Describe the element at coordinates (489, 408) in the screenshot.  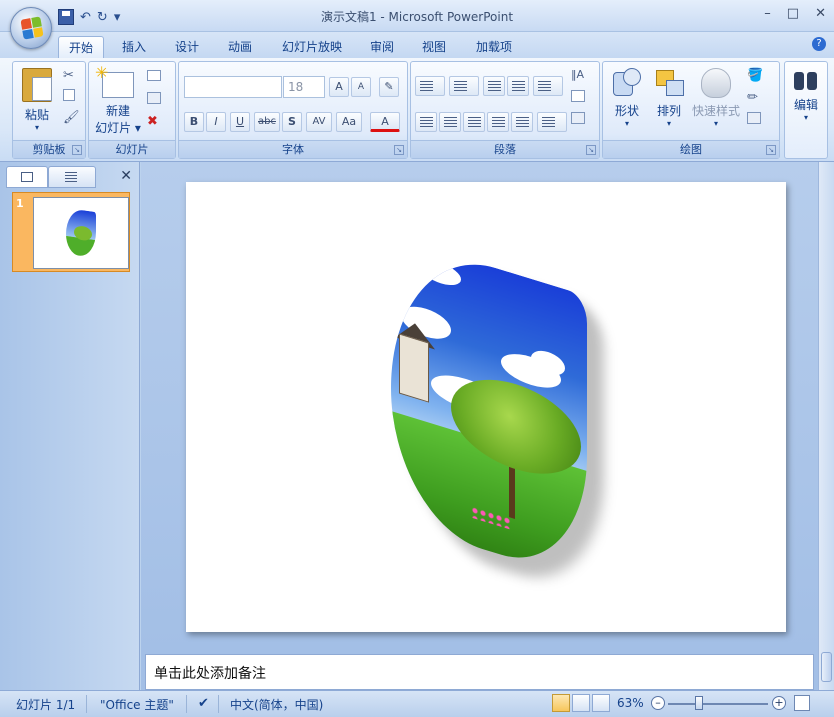
I see `picture-3d-rotated` at that location.